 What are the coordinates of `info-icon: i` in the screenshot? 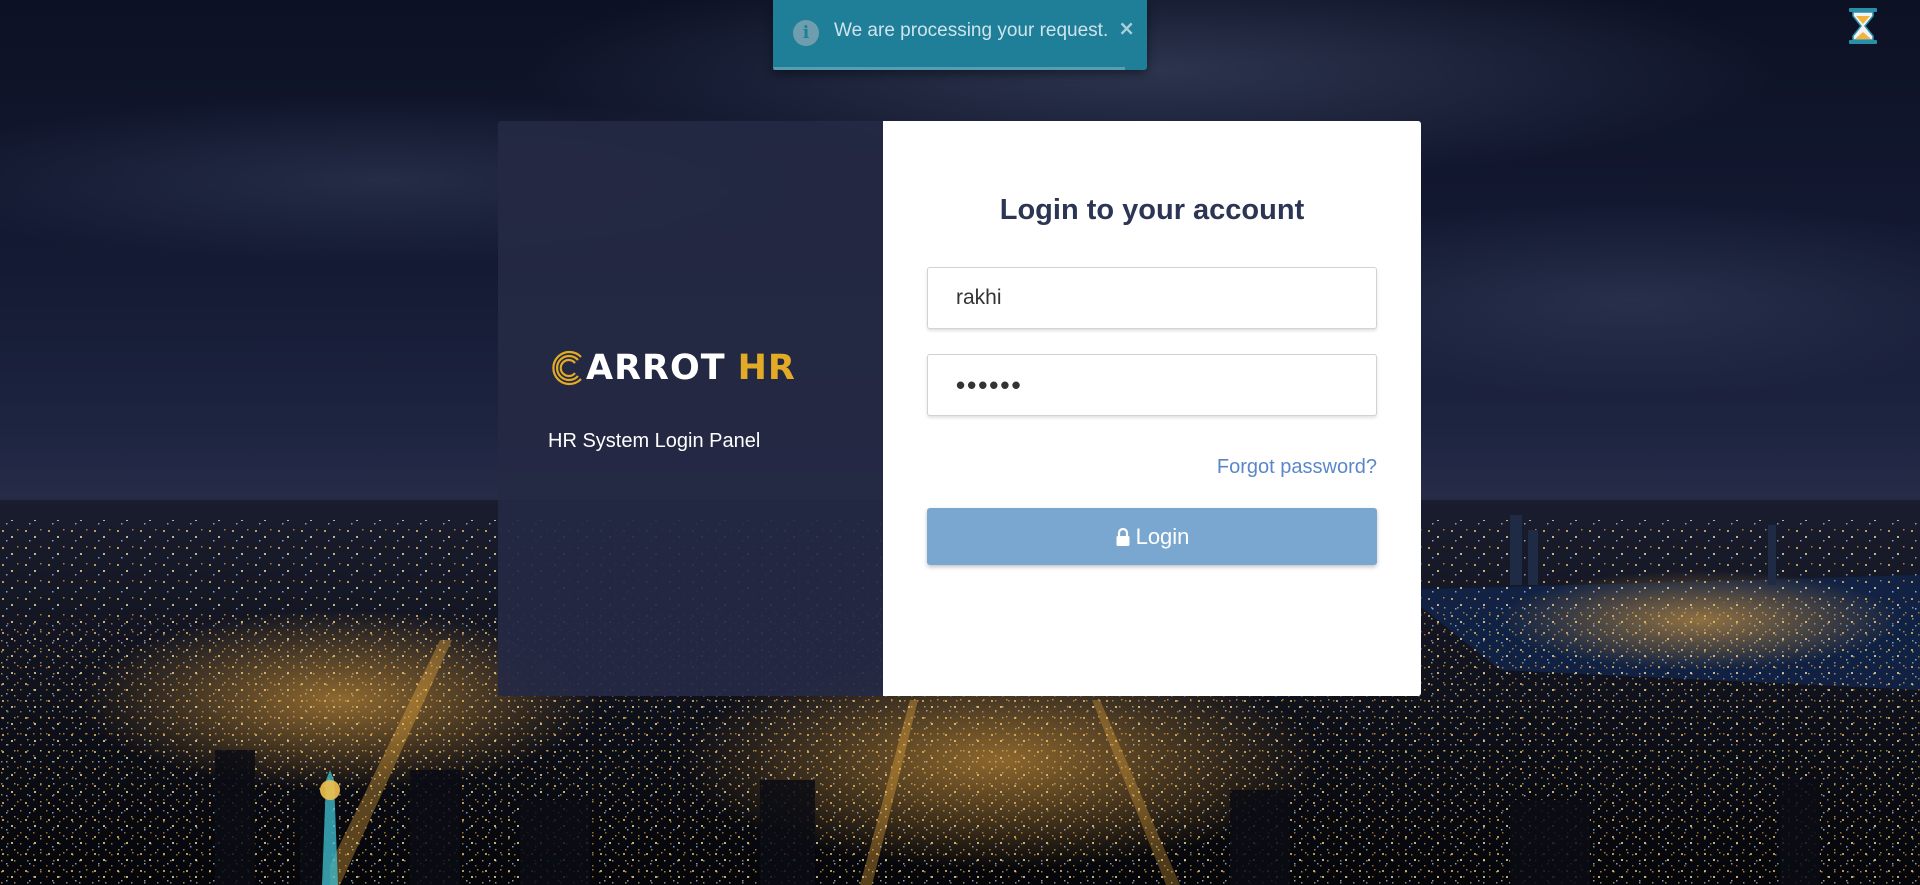 It's located at (806, 33).